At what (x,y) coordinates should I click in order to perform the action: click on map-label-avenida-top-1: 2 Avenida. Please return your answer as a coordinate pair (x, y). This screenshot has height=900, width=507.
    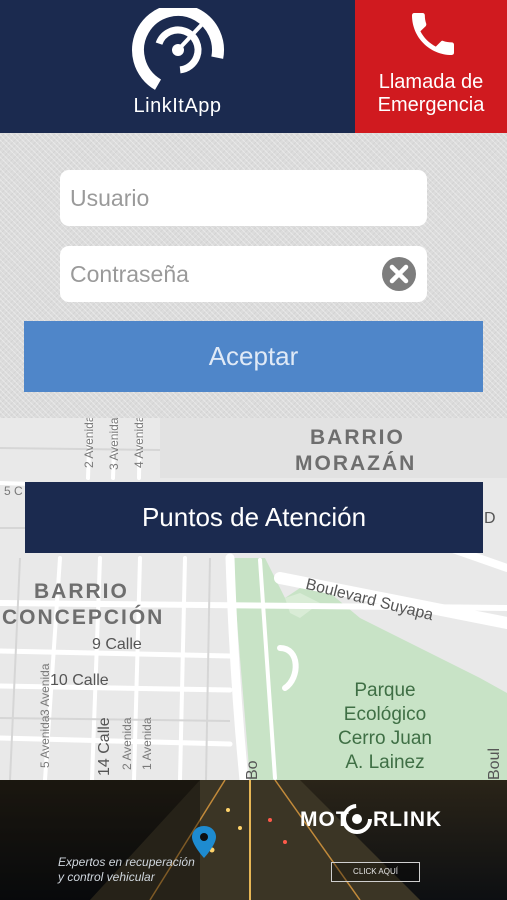
    Looking at the image, I should click on (89, 443).